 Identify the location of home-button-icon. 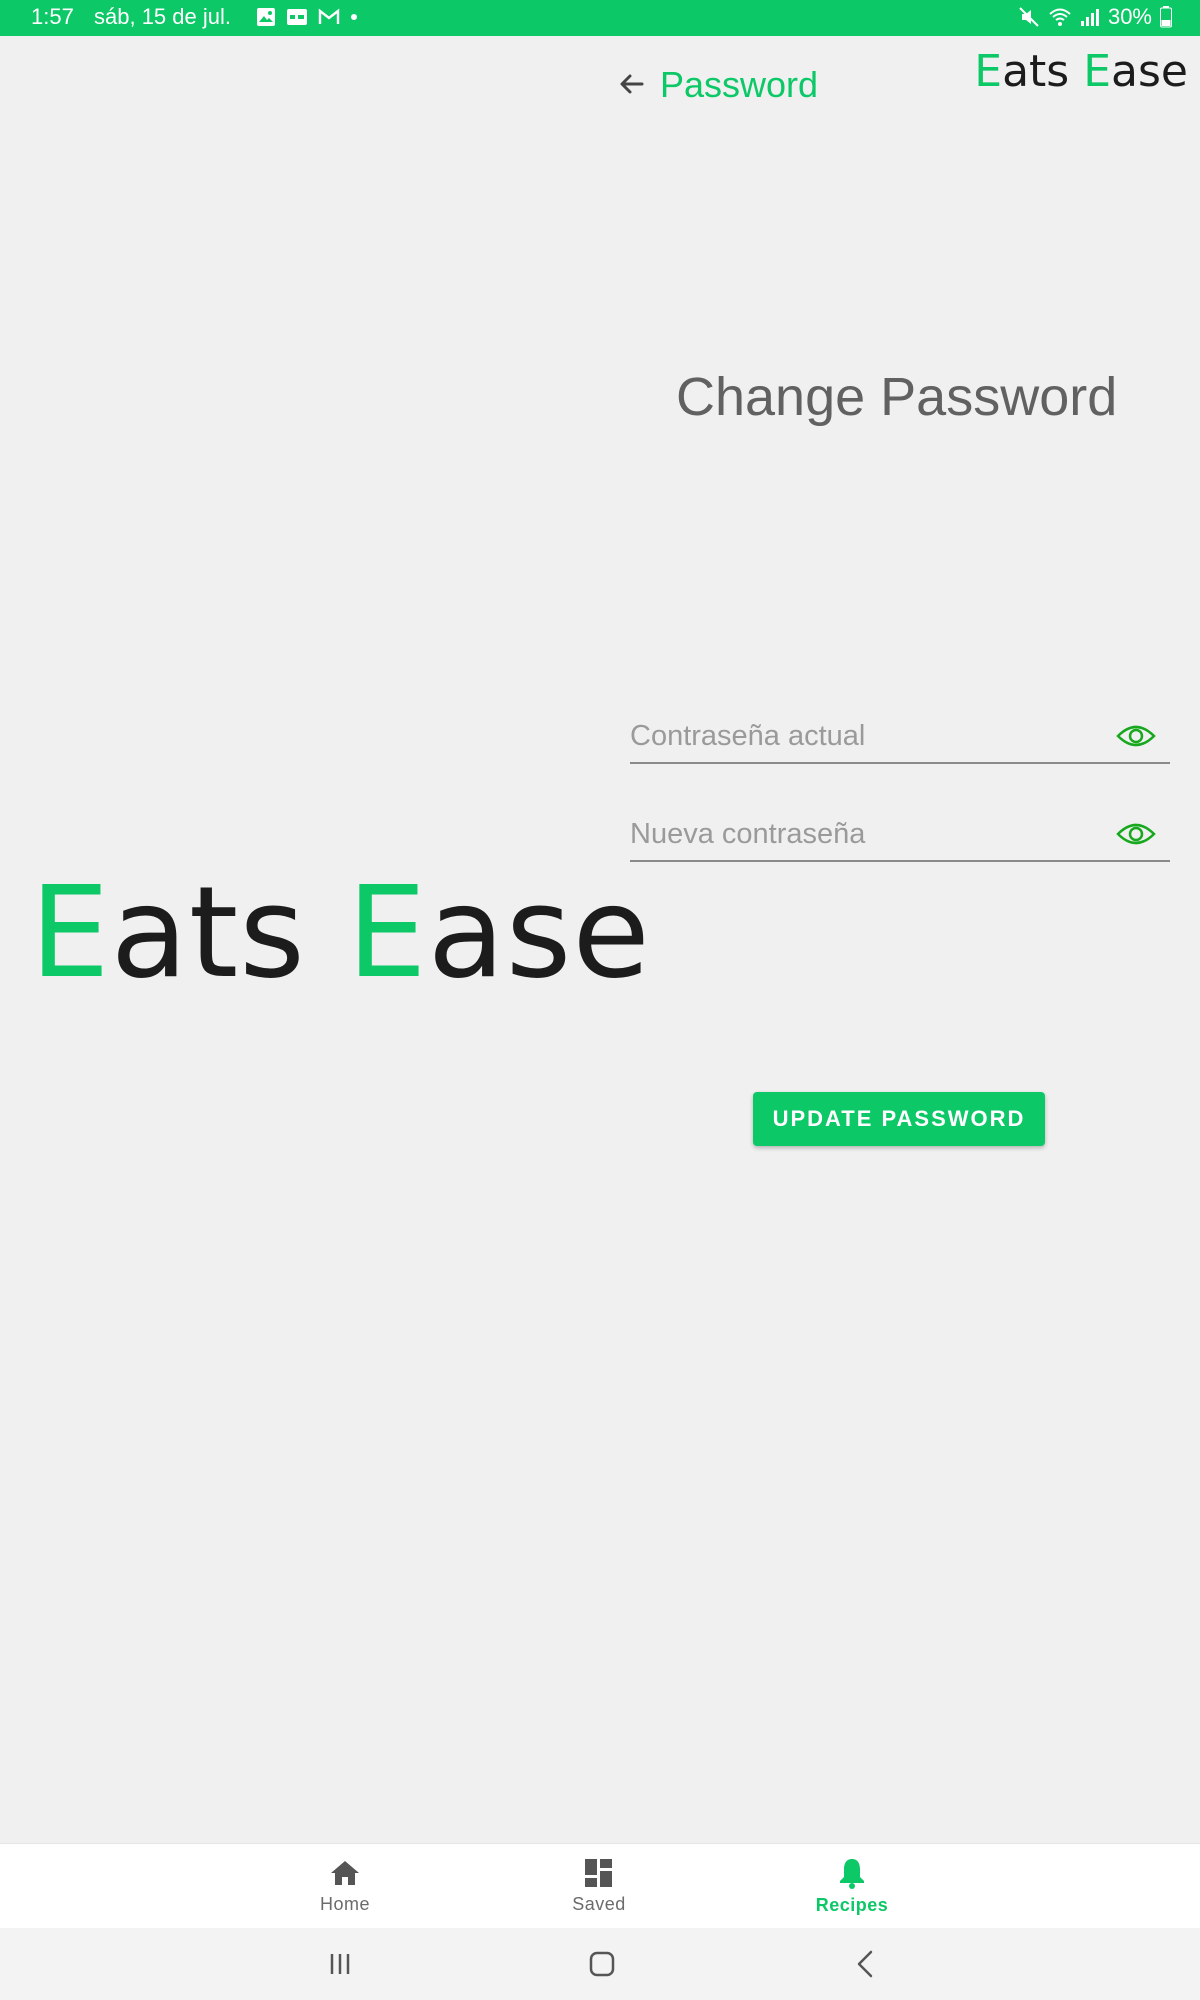
(602, 1964).